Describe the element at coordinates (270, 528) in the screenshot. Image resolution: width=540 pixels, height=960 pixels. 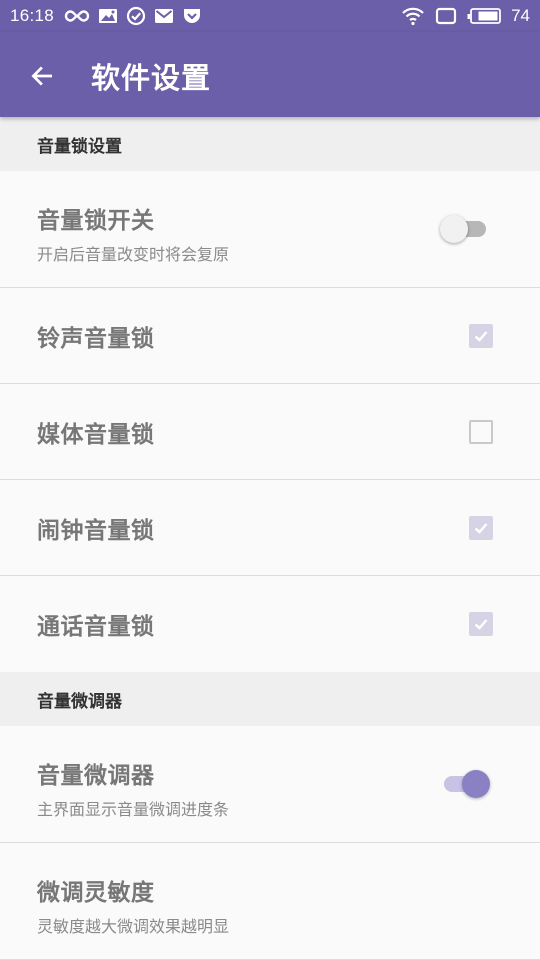
I see `setting-alarm-lock: 闹钟音量锁` at that location.